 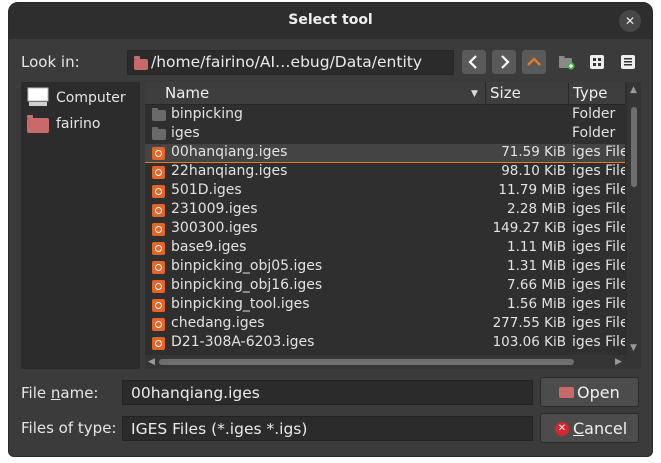 I want to click on back-icon, so click(x=472, y=62).